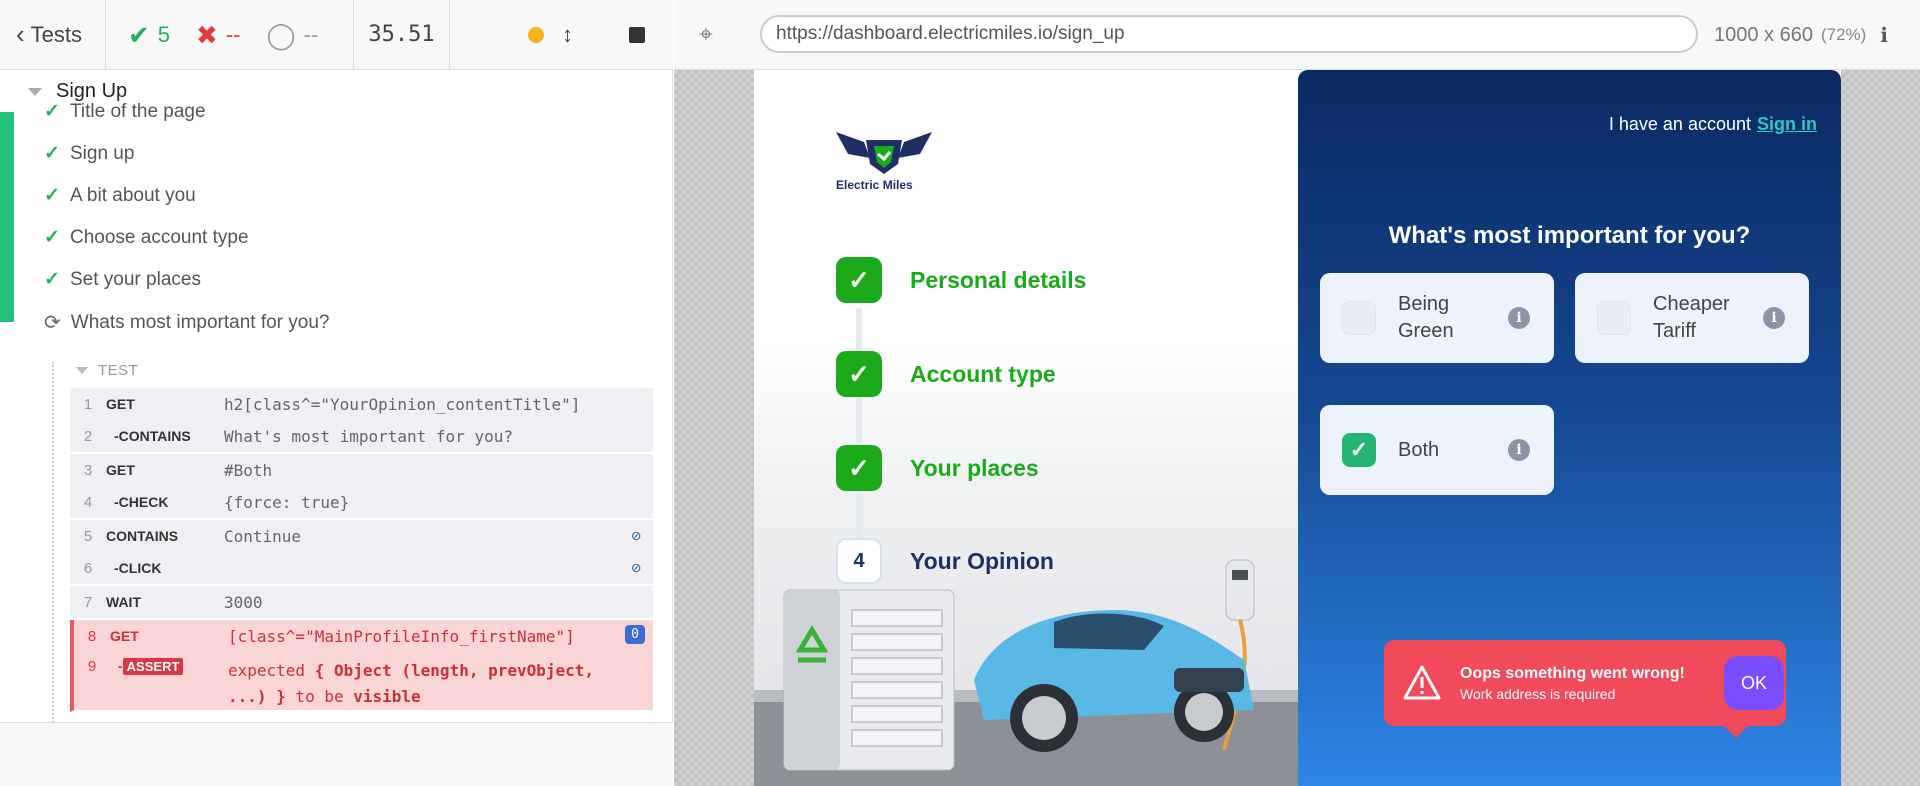 This screenshot has width=1920, height=786. Describe the element at coordinates (401, 636) in the screenshot. I see `command-message: [class^="MainProfileInfo_firstName"]` at that location.